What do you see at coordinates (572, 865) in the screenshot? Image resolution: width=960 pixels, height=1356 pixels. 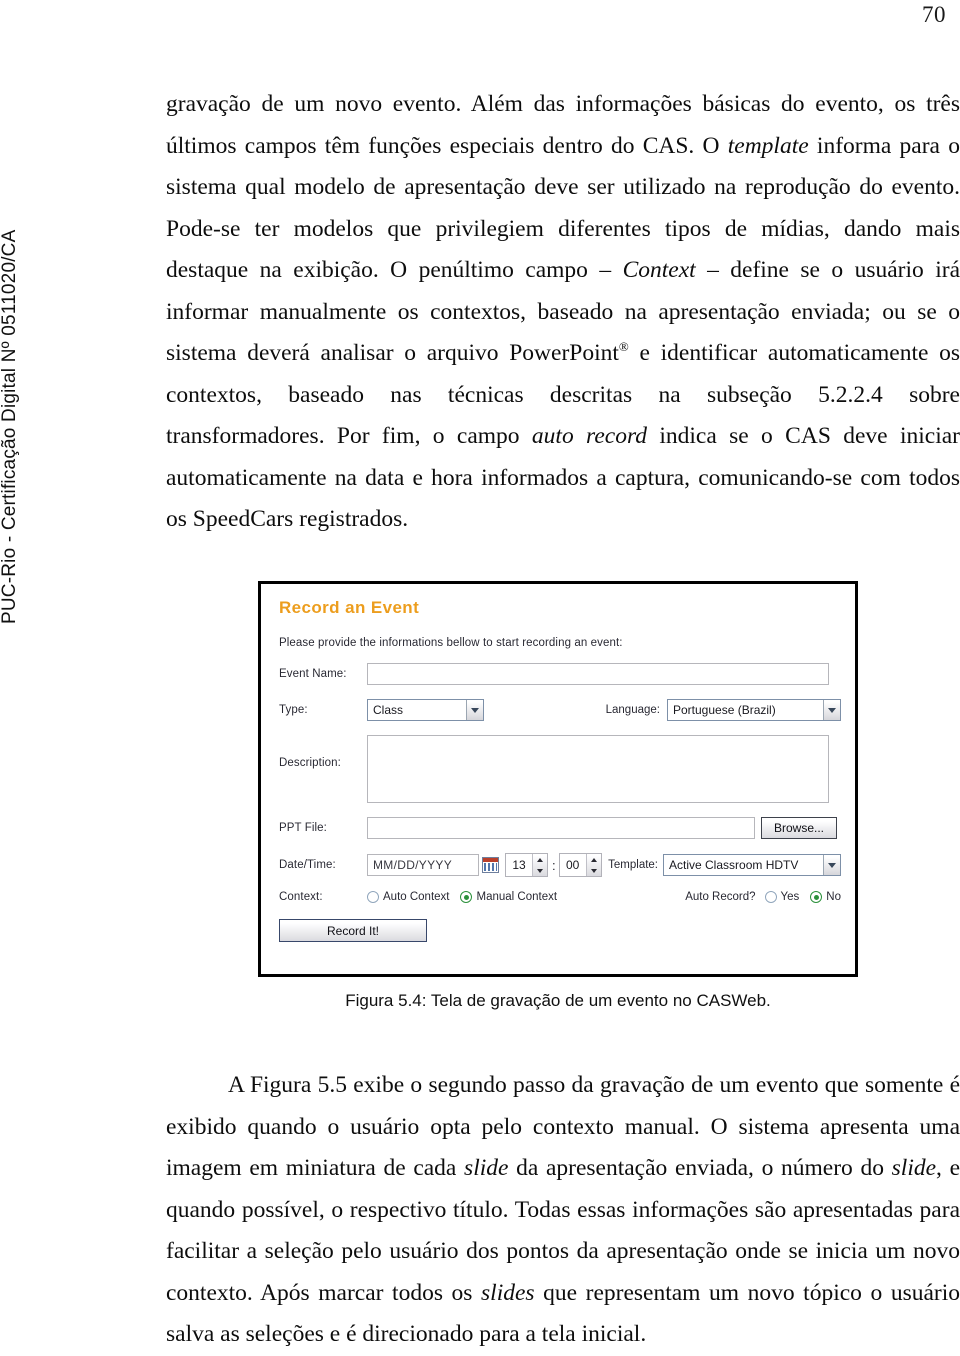 I see `minute-value: 00` at bounding box center [572, 865].